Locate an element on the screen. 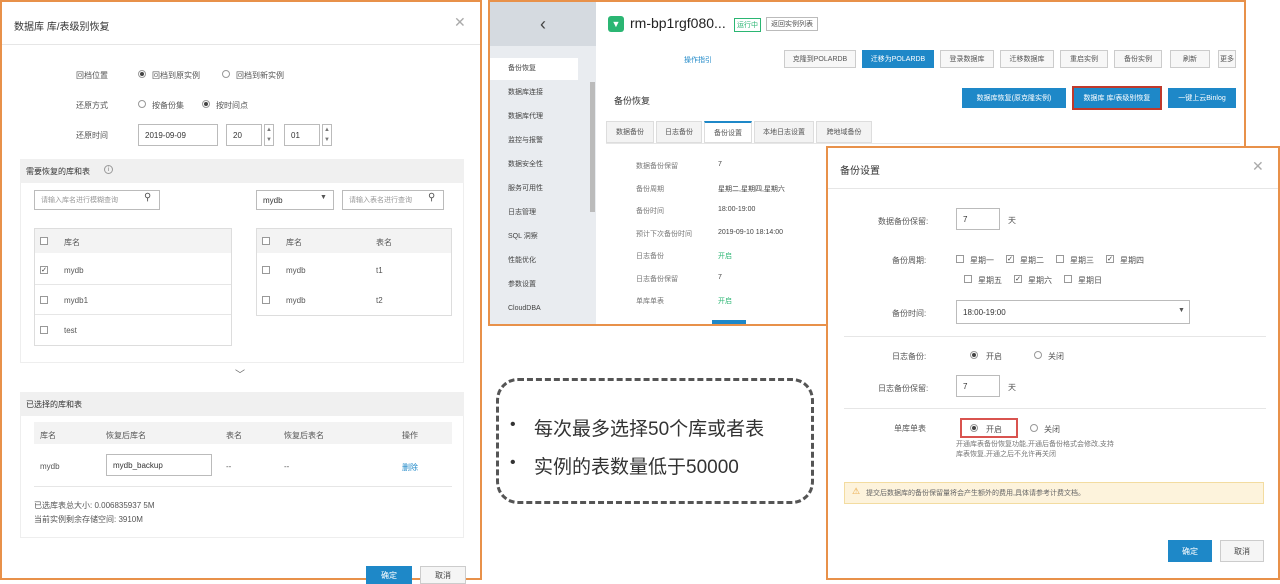 The image size is (1280, 584). toolbar-button: 刷新 is located at coordinates (1190, 59).